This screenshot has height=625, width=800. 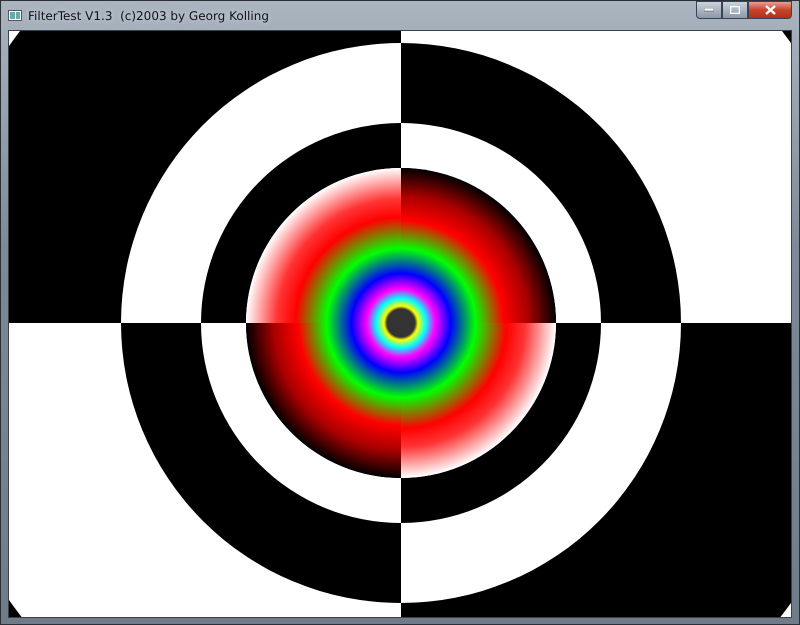 I want to click on app-icon, so click(x=15, y=15).